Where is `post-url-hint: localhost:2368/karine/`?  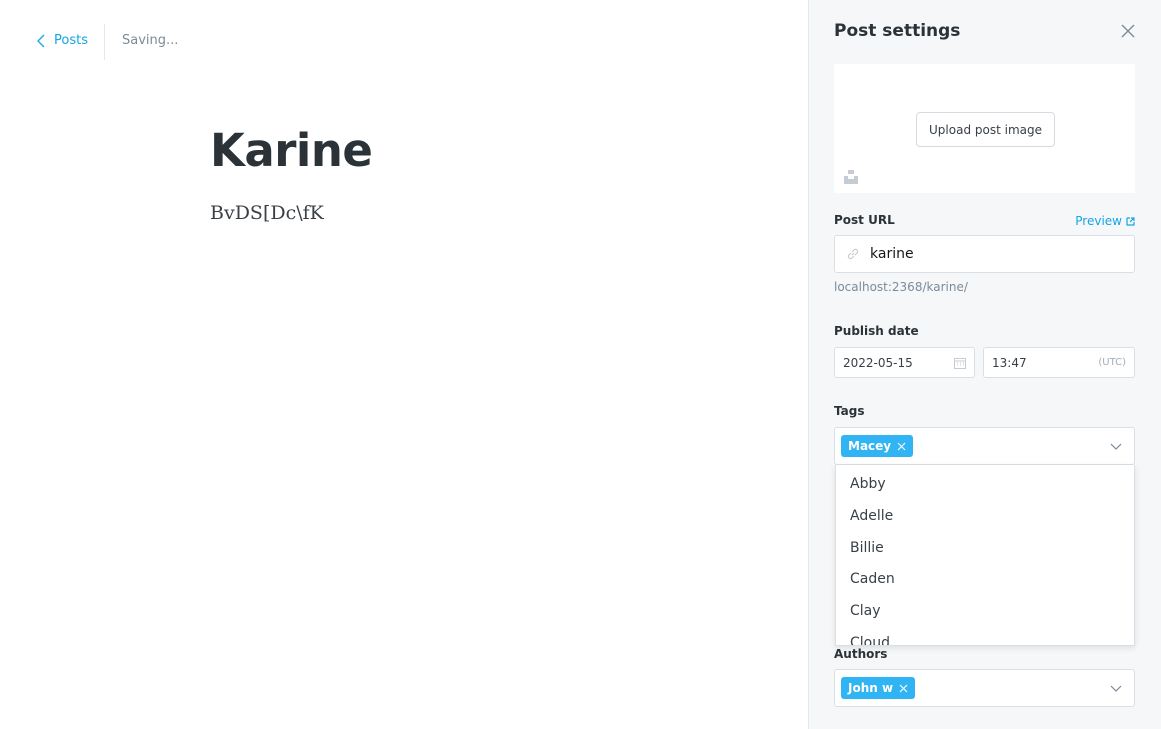 post-url-hint: localhost:2368/karine/ is located at coordinates (901, 287).